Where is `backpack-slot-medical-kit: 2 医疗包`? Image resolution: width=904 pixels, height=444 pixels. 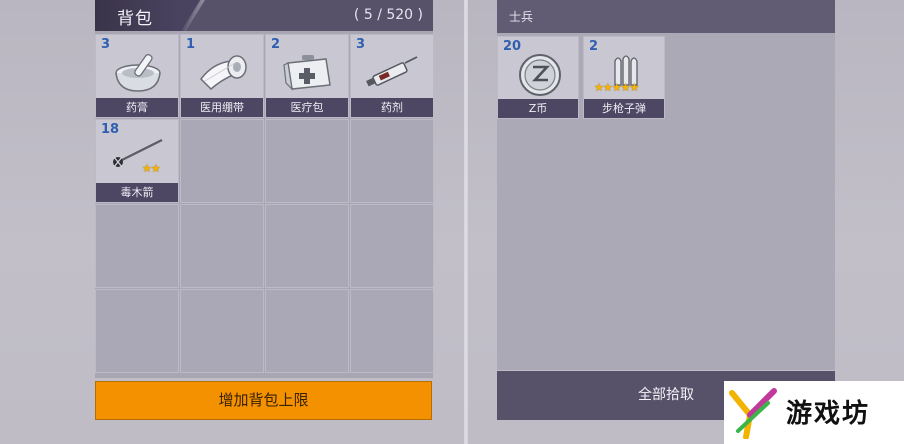
backpack-slot-medical-kit: 2 医疗包 is located at coordinates (307, 76).